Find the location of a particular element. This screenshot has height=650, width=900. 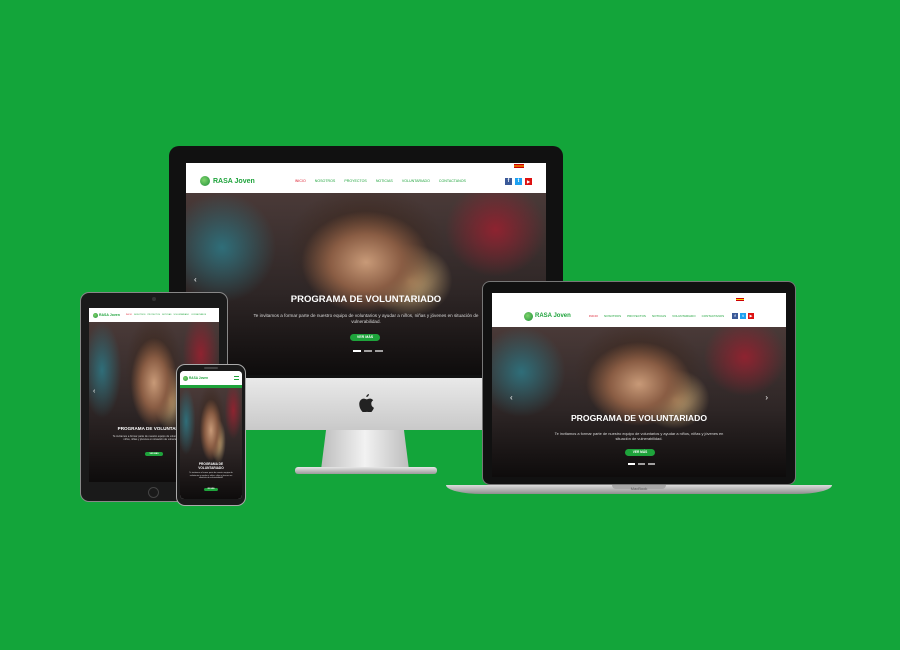

ipad-home-button is located at coordinates (153, 492).